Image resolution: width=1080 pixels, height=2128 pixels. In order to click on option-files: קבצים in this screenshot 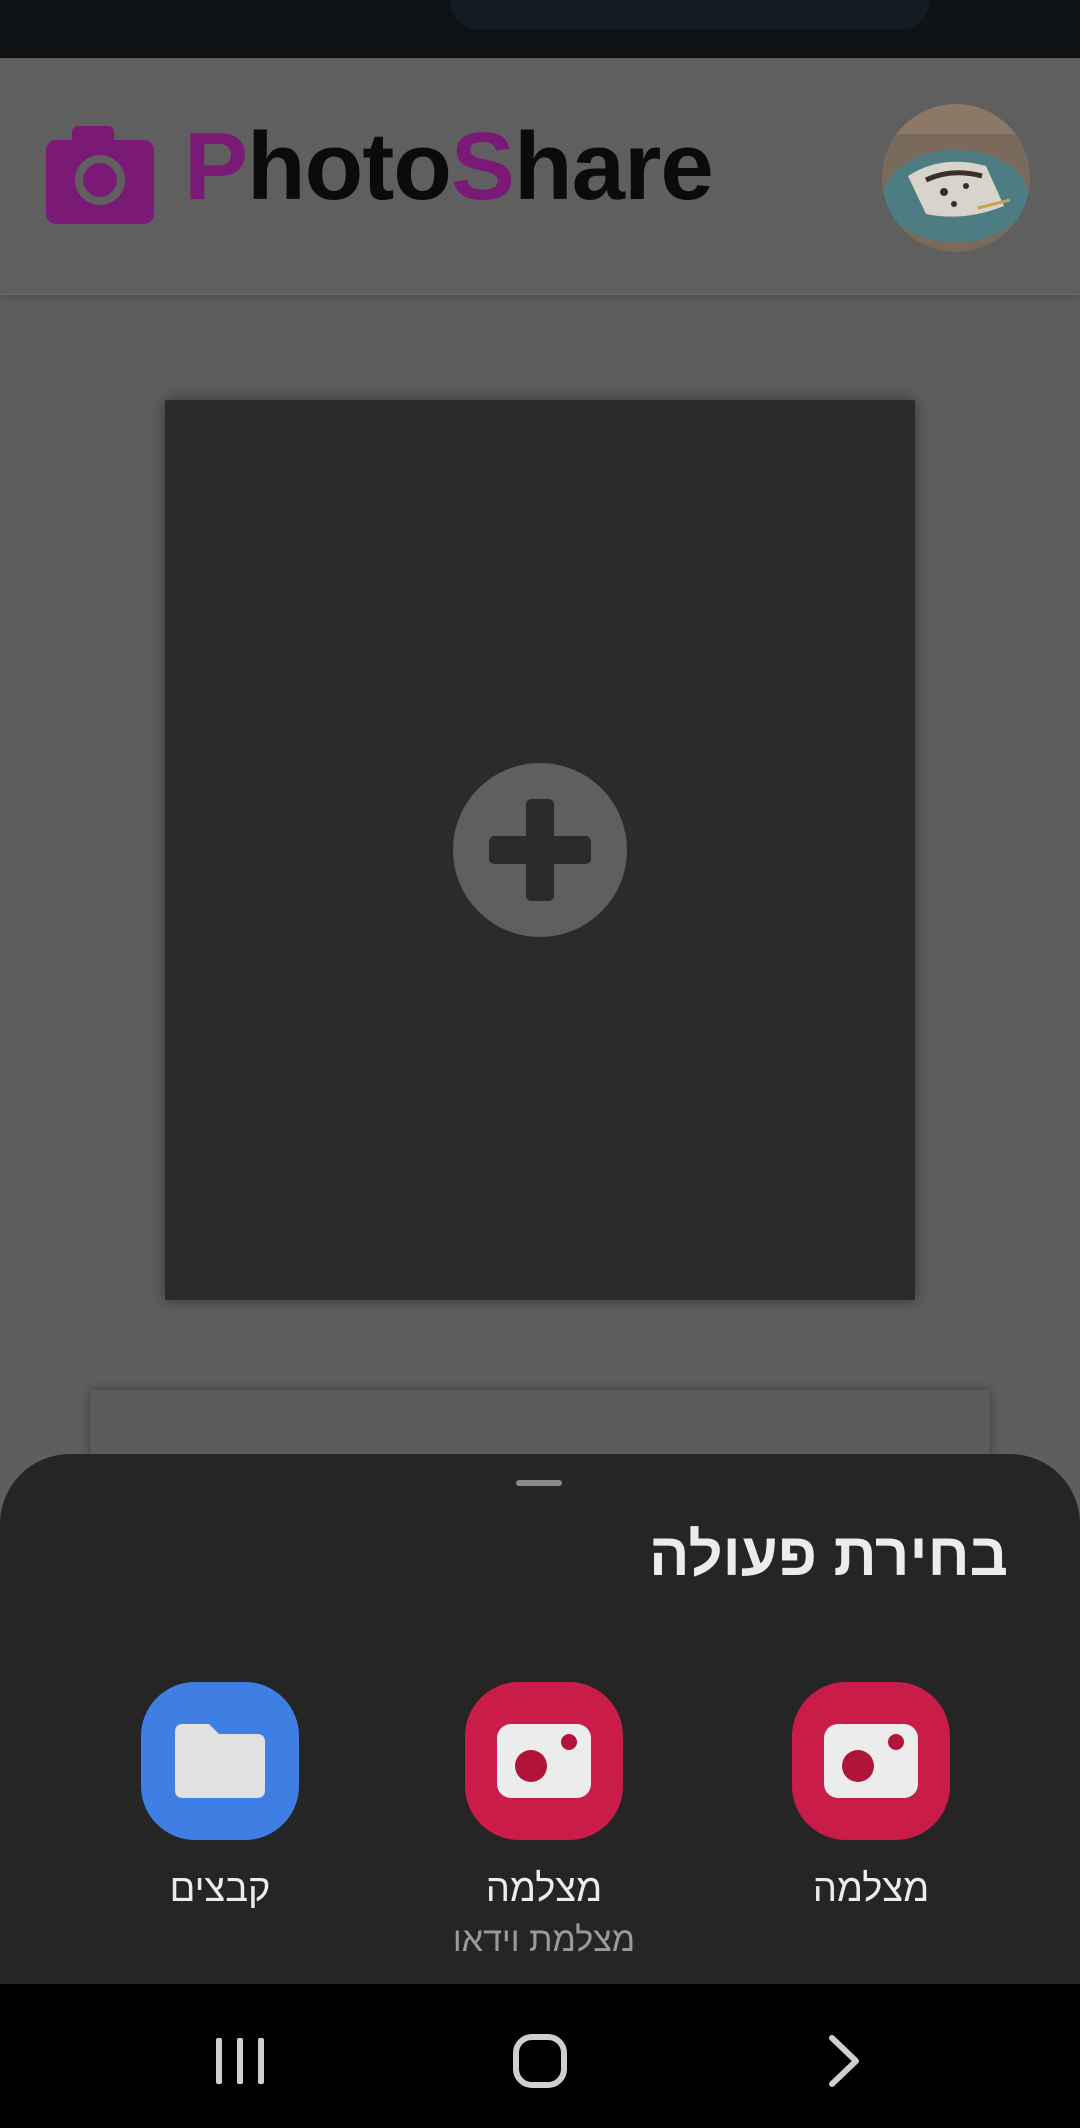, I will do `click(220, 1796)`.